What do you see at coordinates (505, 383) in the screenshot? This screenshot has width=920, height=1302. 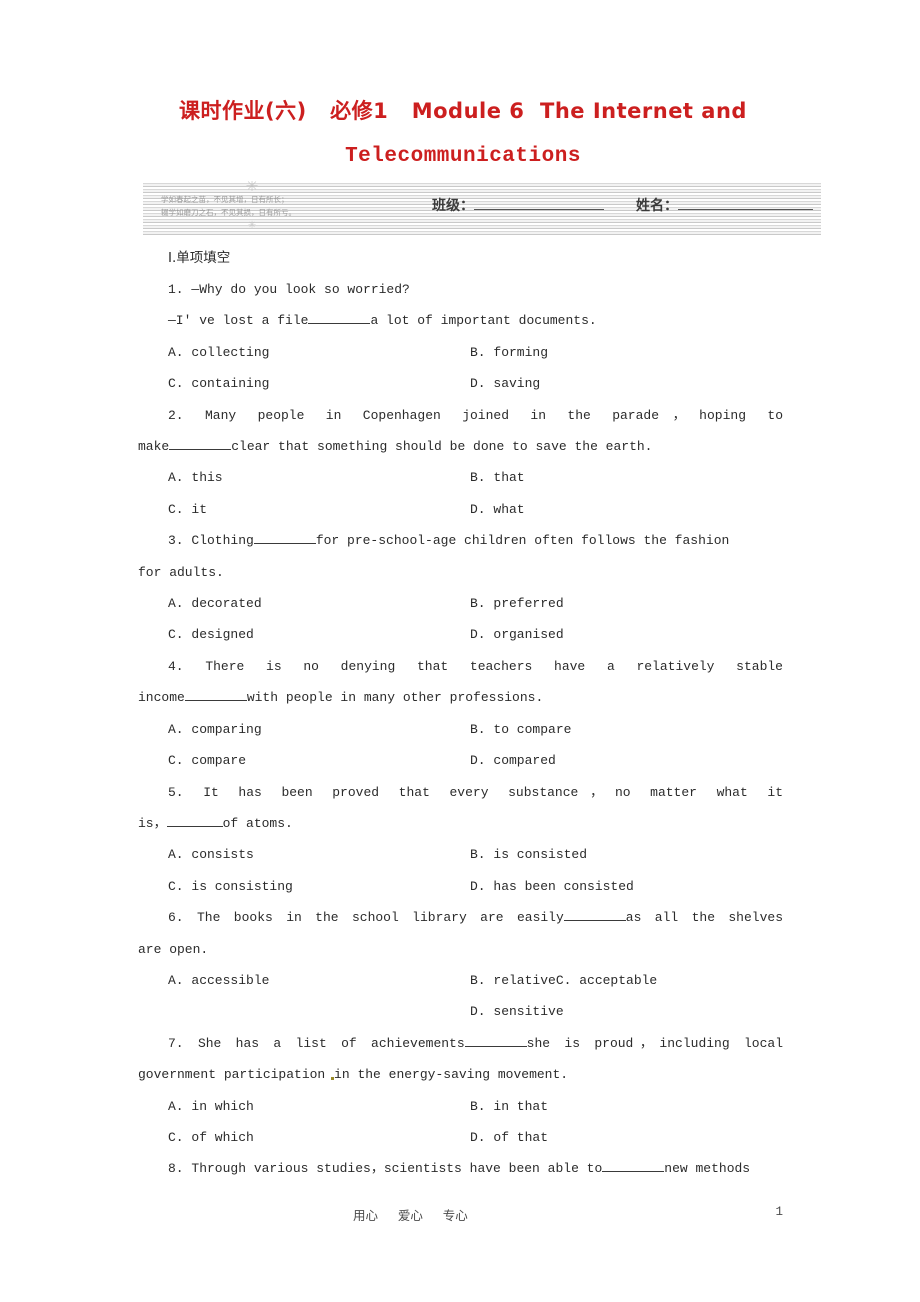 I see `question-1-option-d: D. saving` at bounding box center [505, 383].